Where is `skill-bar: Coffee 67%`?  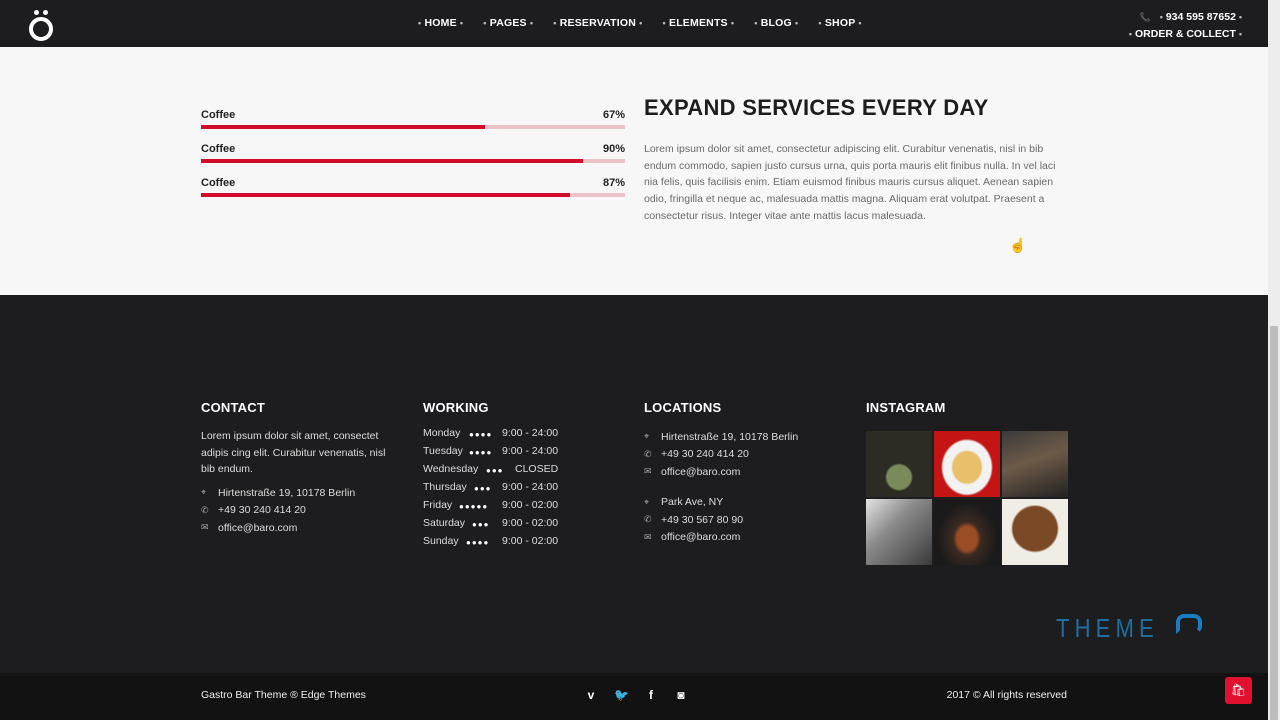 skill-bar: Coffee 67% is located at coordinates (413, 126).